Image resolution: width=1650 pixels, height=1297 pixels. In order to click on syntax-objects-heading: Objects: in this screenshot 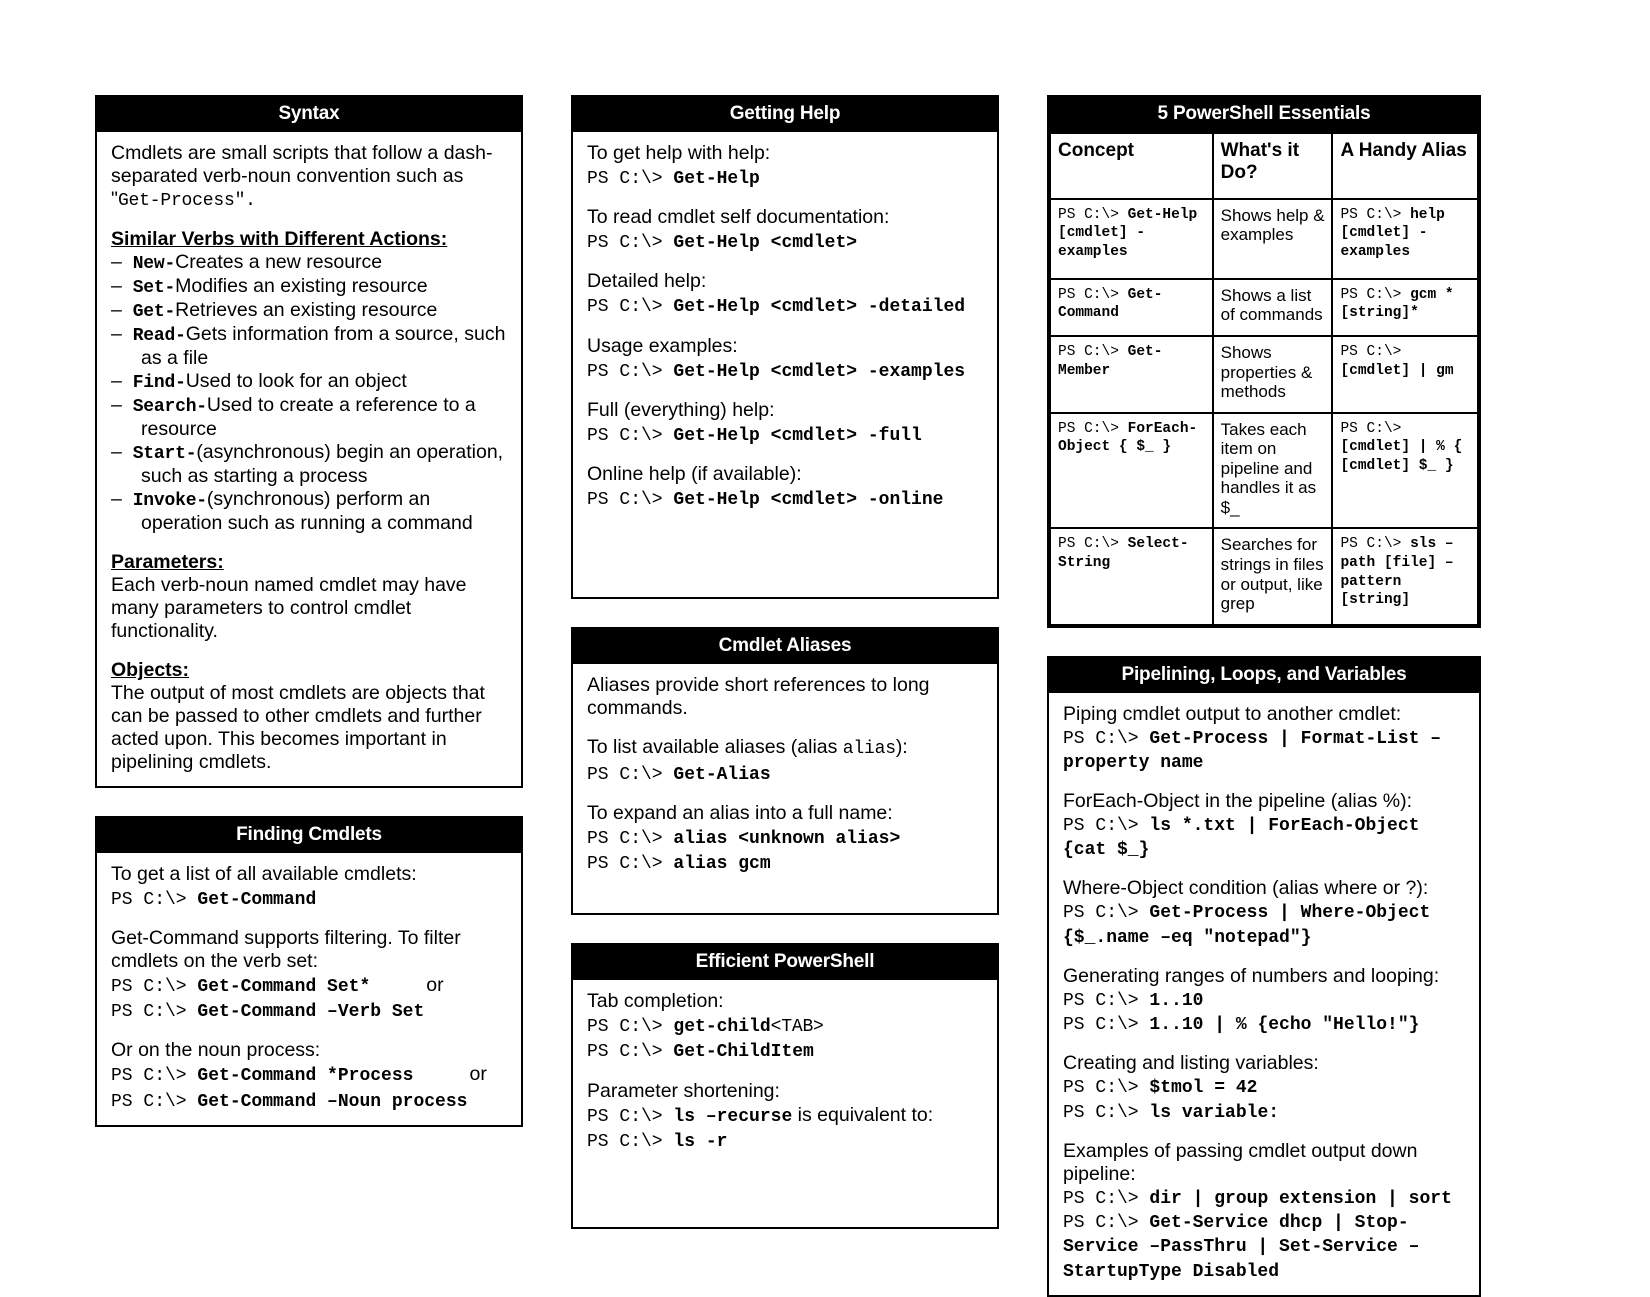, I will do `click(150, 669)`.